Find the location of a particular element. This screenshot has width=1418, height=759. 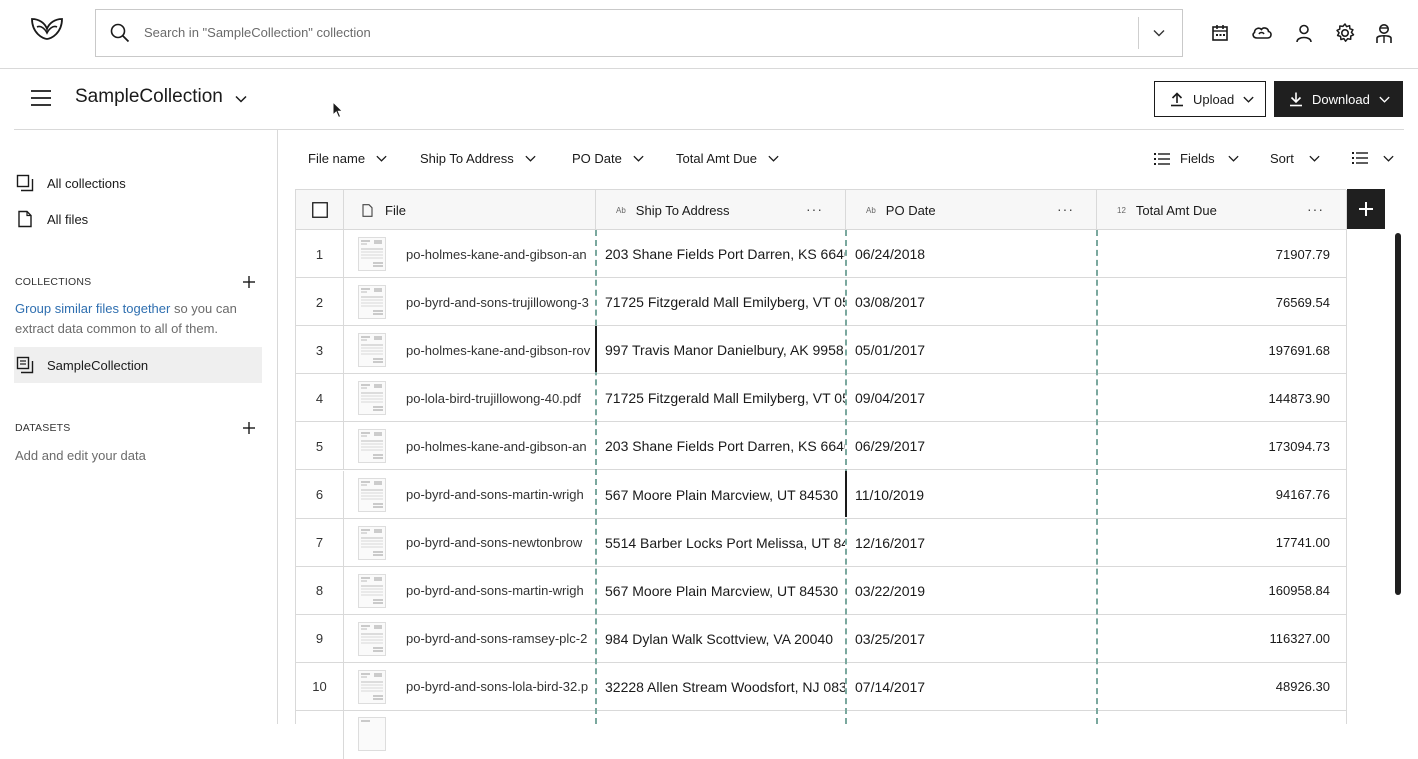

user-icon is located at coordinates (1304, 33).